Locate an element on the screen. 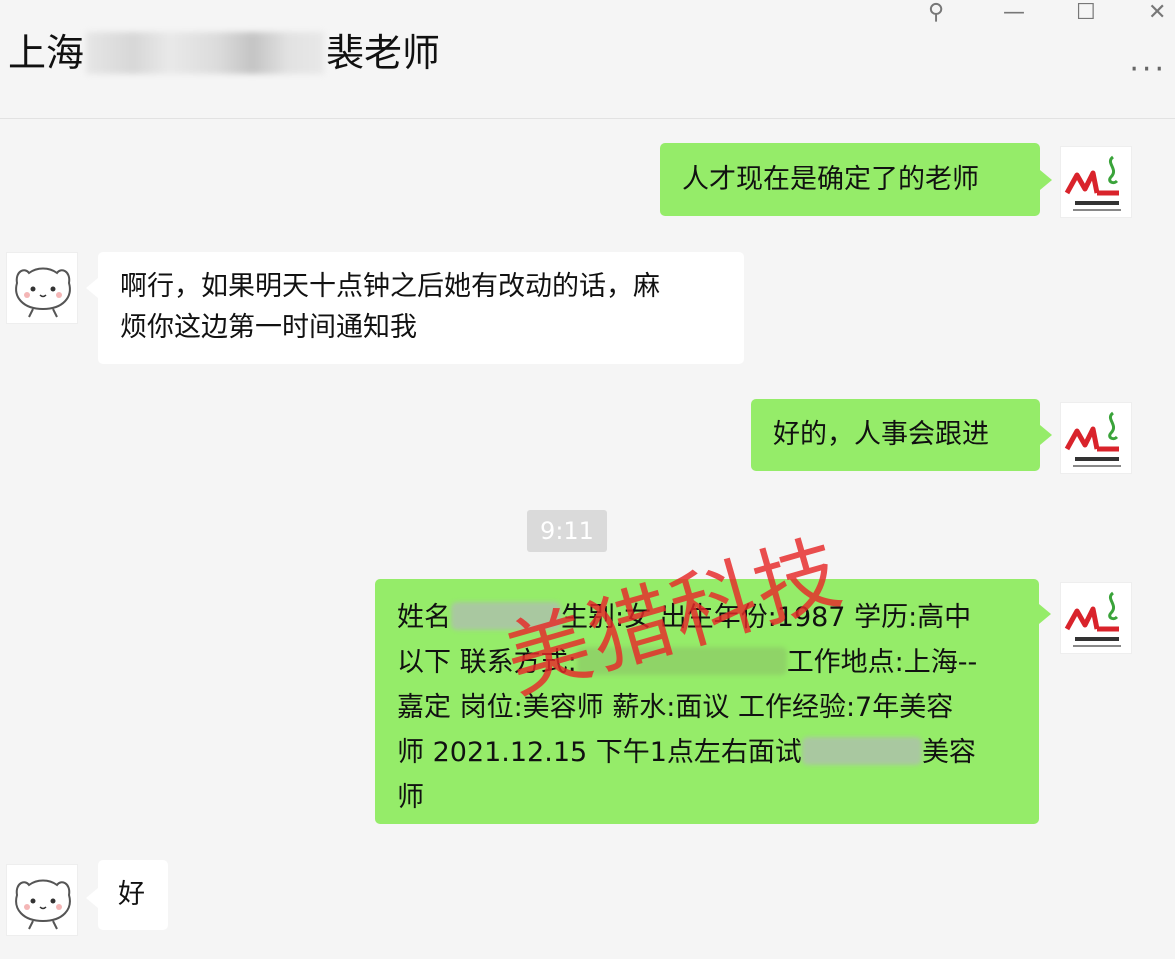 This screenshot has height=959, width=1175. message-bubble-outgoing: 人才现在是确定了的老师 is located at coordinates (850, 179).